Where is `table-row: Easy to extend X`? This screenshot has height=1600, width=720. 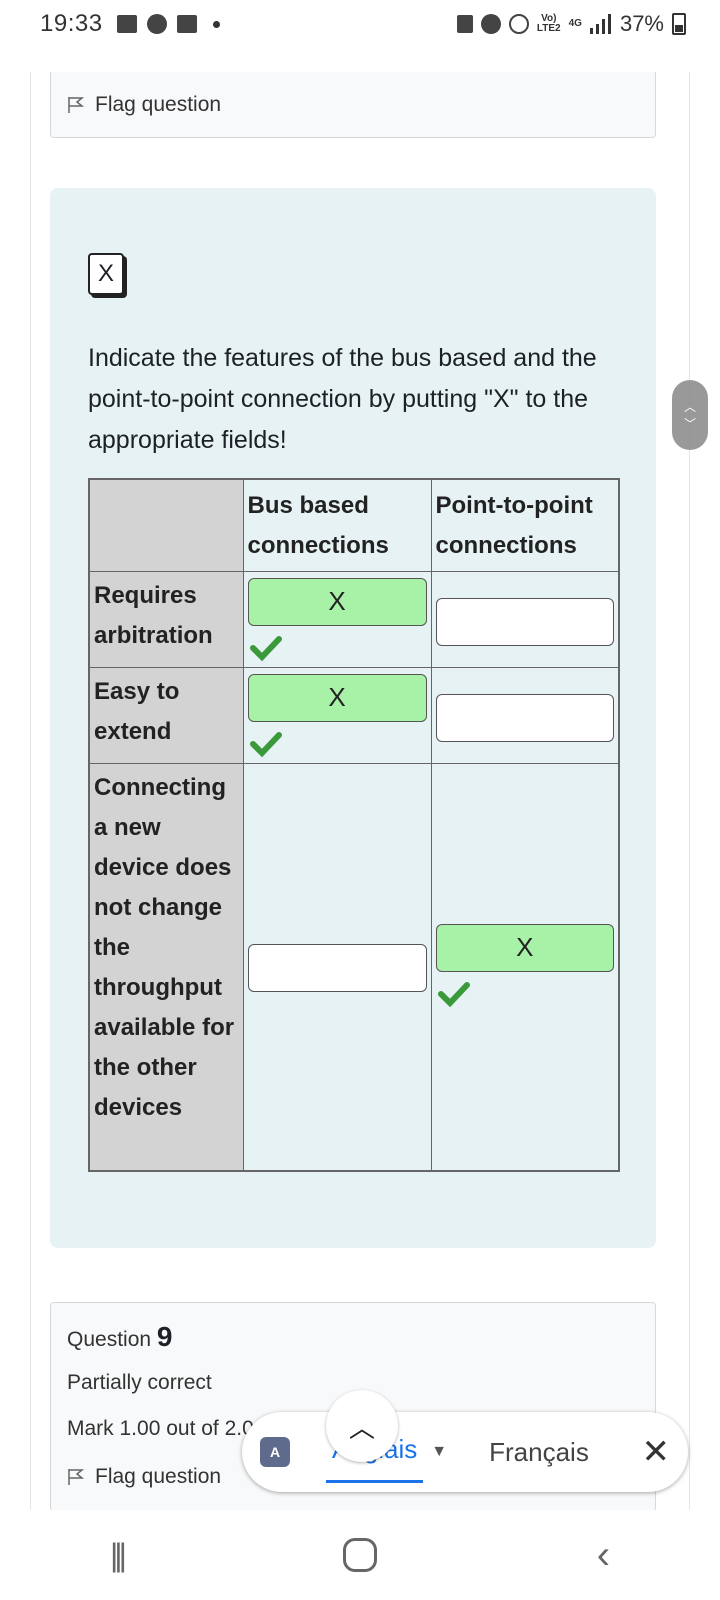 table-row: Easy to extend X is located at coordinates (354, 715).